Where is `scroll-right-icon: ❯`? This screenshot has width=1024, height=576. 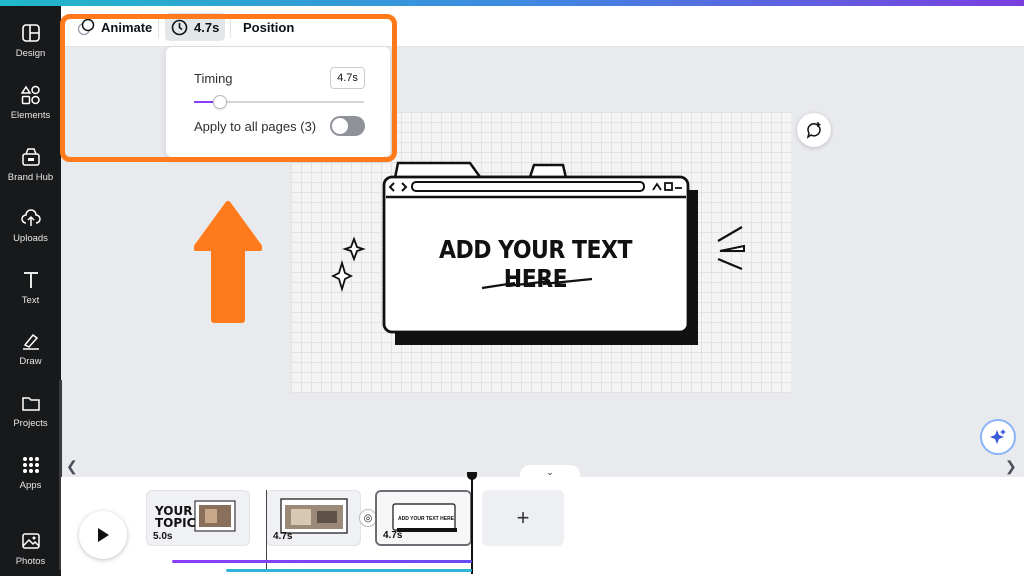 scroll-right-icon: ❯ is located at coordinates (1011, 466).